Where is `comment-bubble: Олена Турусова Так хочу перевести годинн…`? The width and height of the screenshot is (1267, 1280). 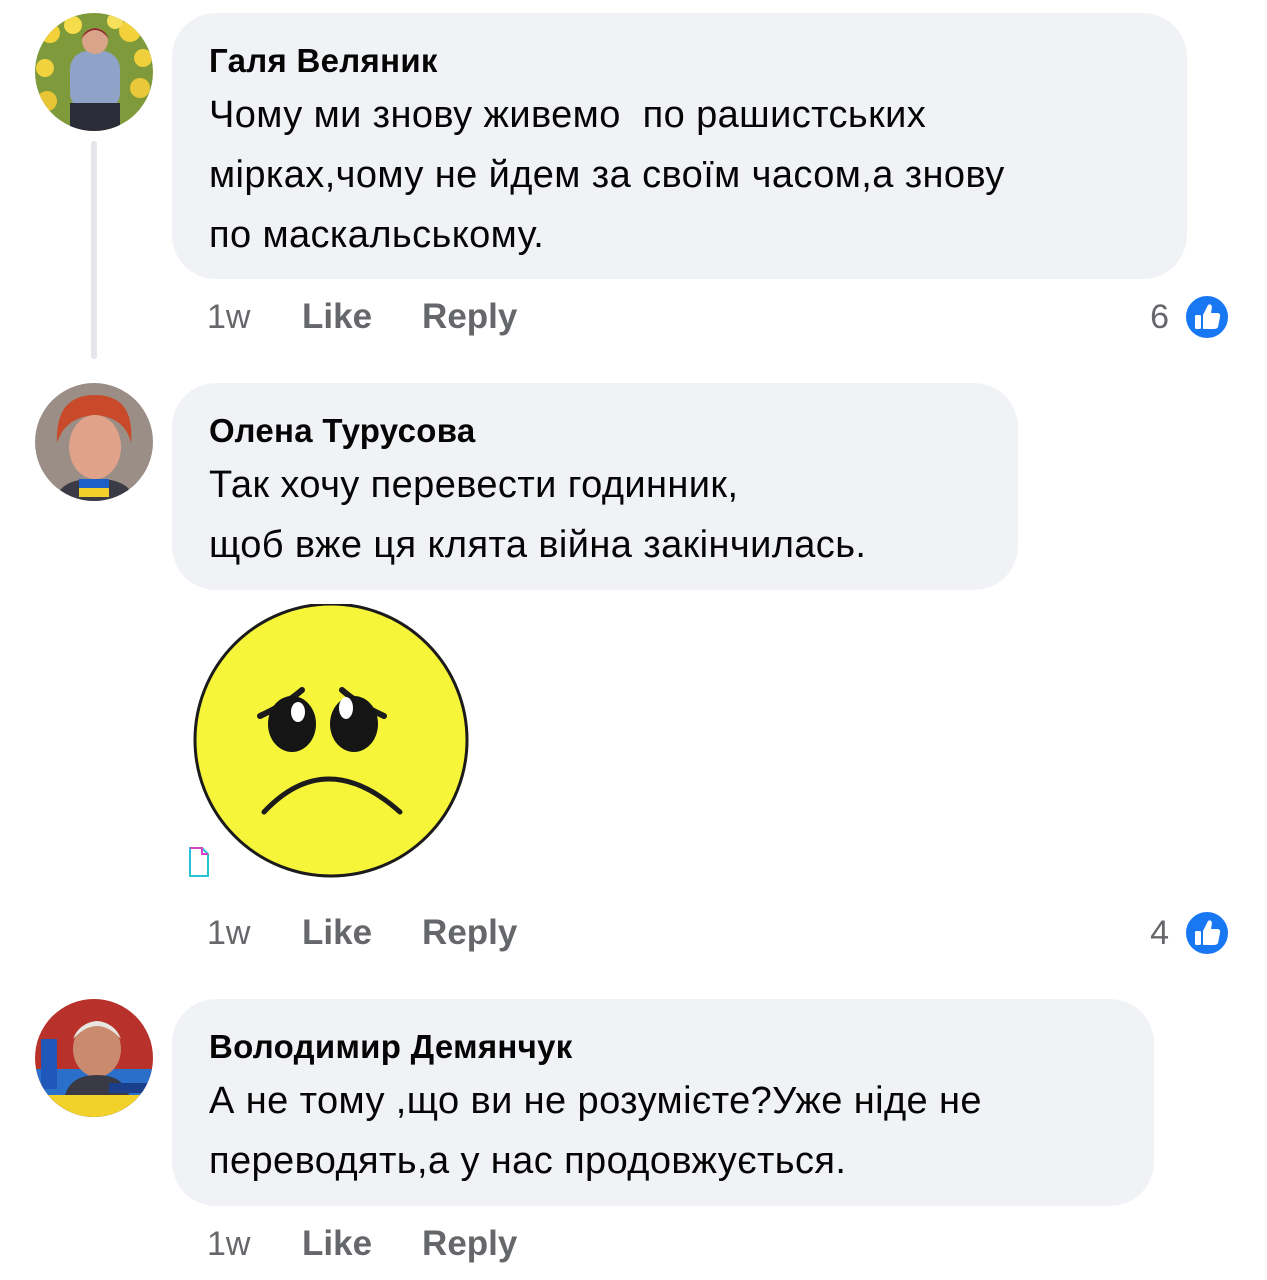 comment-bubble: Олена Турусова Так хочу перевести годинн… is located at coordinates (595, 486).